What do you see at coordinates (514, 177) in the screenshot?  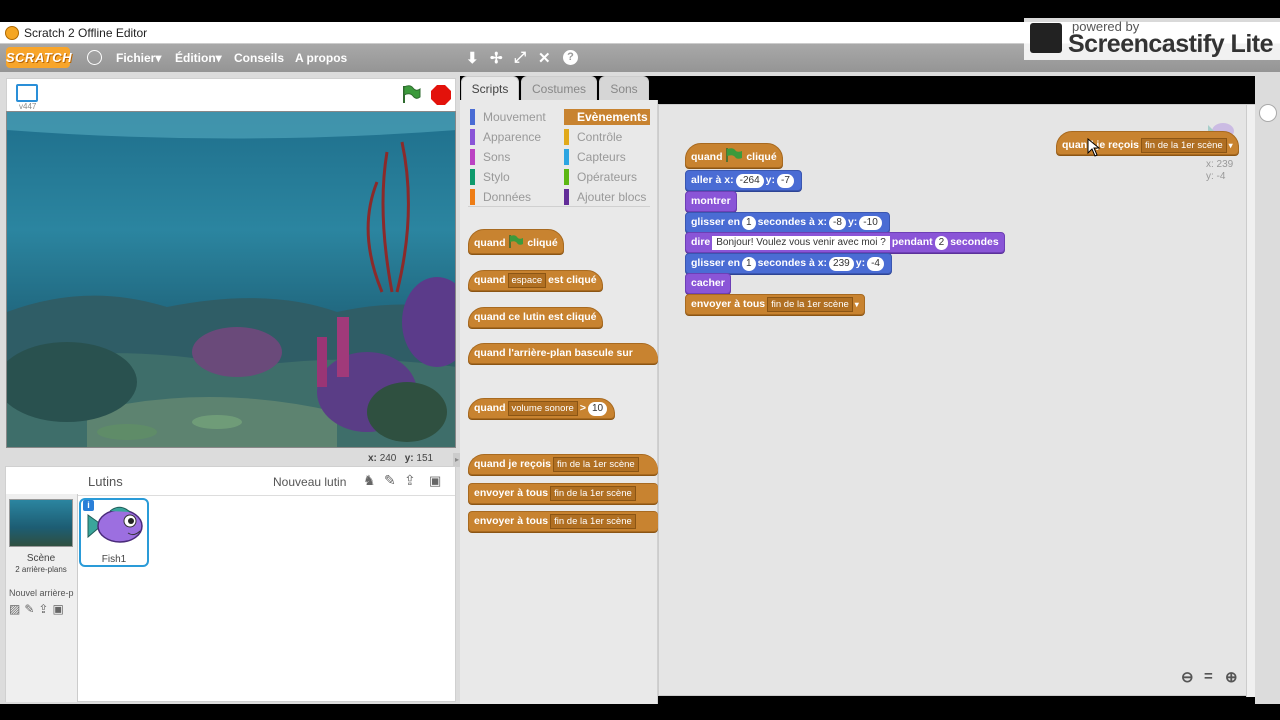 I see `category-stylo: Stylo` at bounding box center [514, 177].